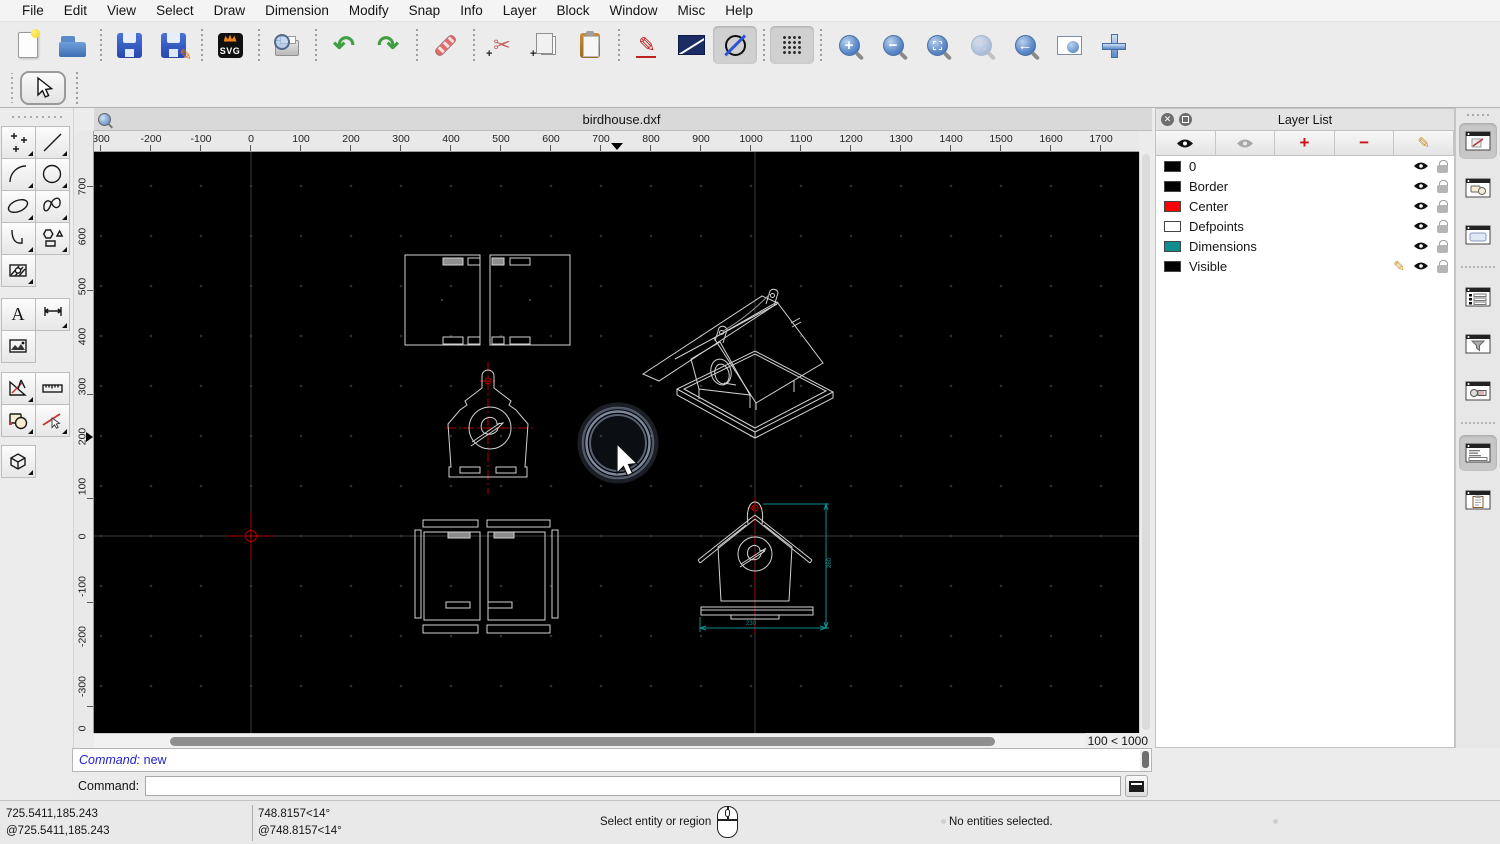 This screenshot has width=1500, height=844. I want to click on layer-row: Defpoints, so click(1305, 226).